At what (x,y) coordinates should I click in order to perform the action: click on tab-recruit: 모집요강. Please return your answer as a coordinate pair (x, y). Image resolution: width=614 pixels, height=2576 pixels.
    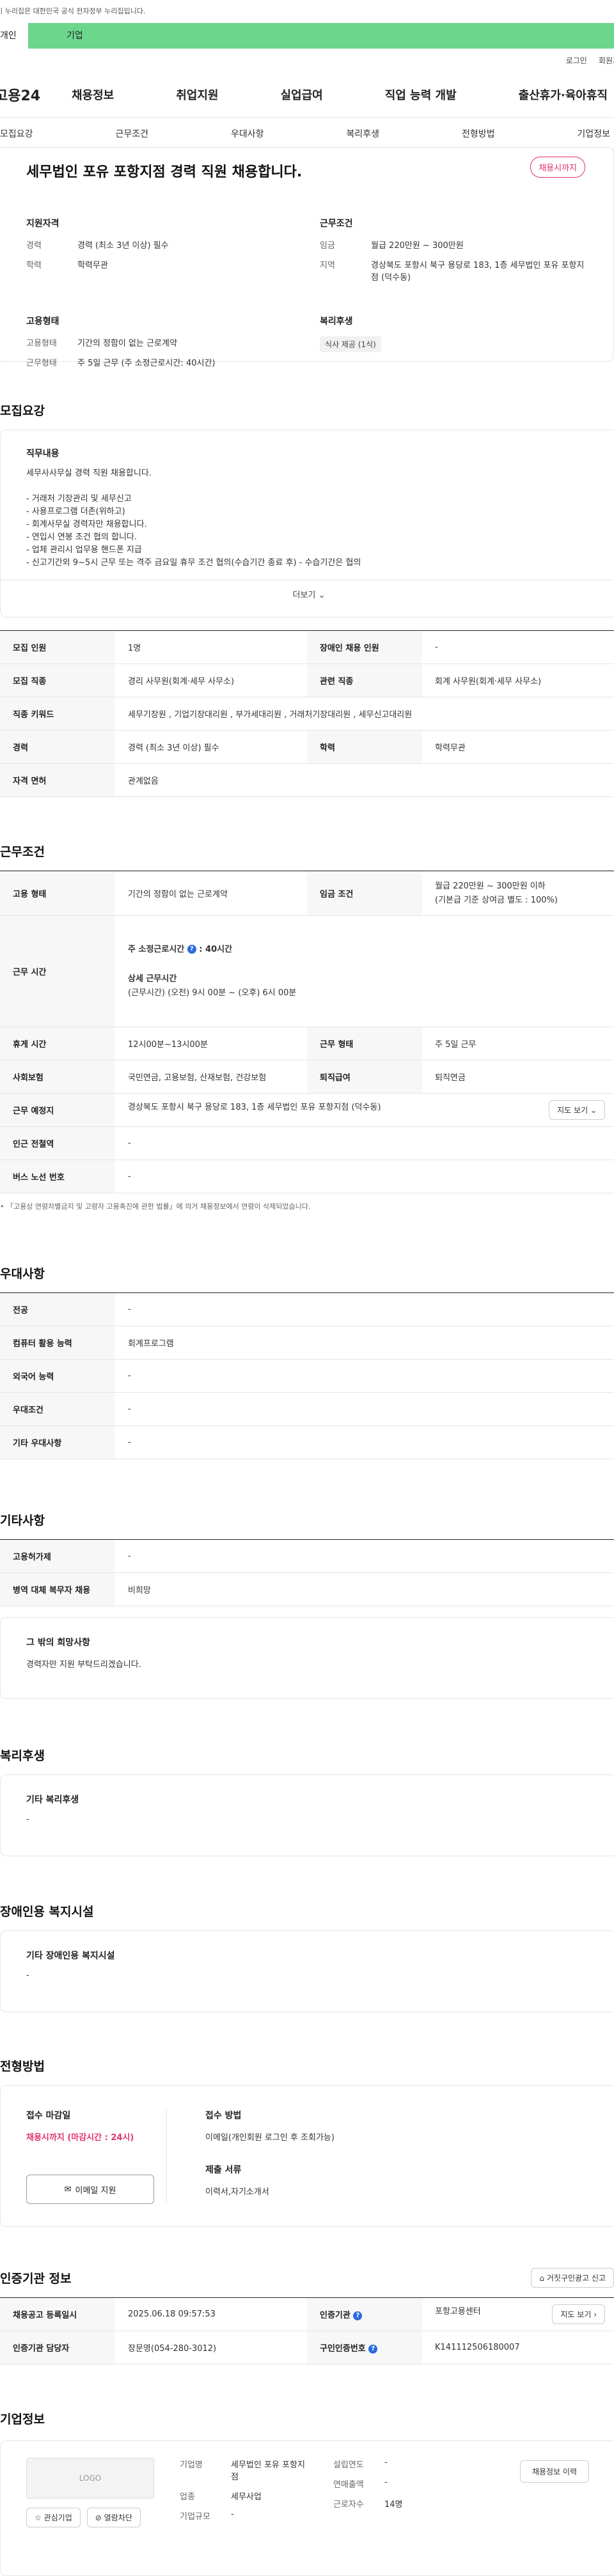
    Looking at the image, I should click on (16, 133).